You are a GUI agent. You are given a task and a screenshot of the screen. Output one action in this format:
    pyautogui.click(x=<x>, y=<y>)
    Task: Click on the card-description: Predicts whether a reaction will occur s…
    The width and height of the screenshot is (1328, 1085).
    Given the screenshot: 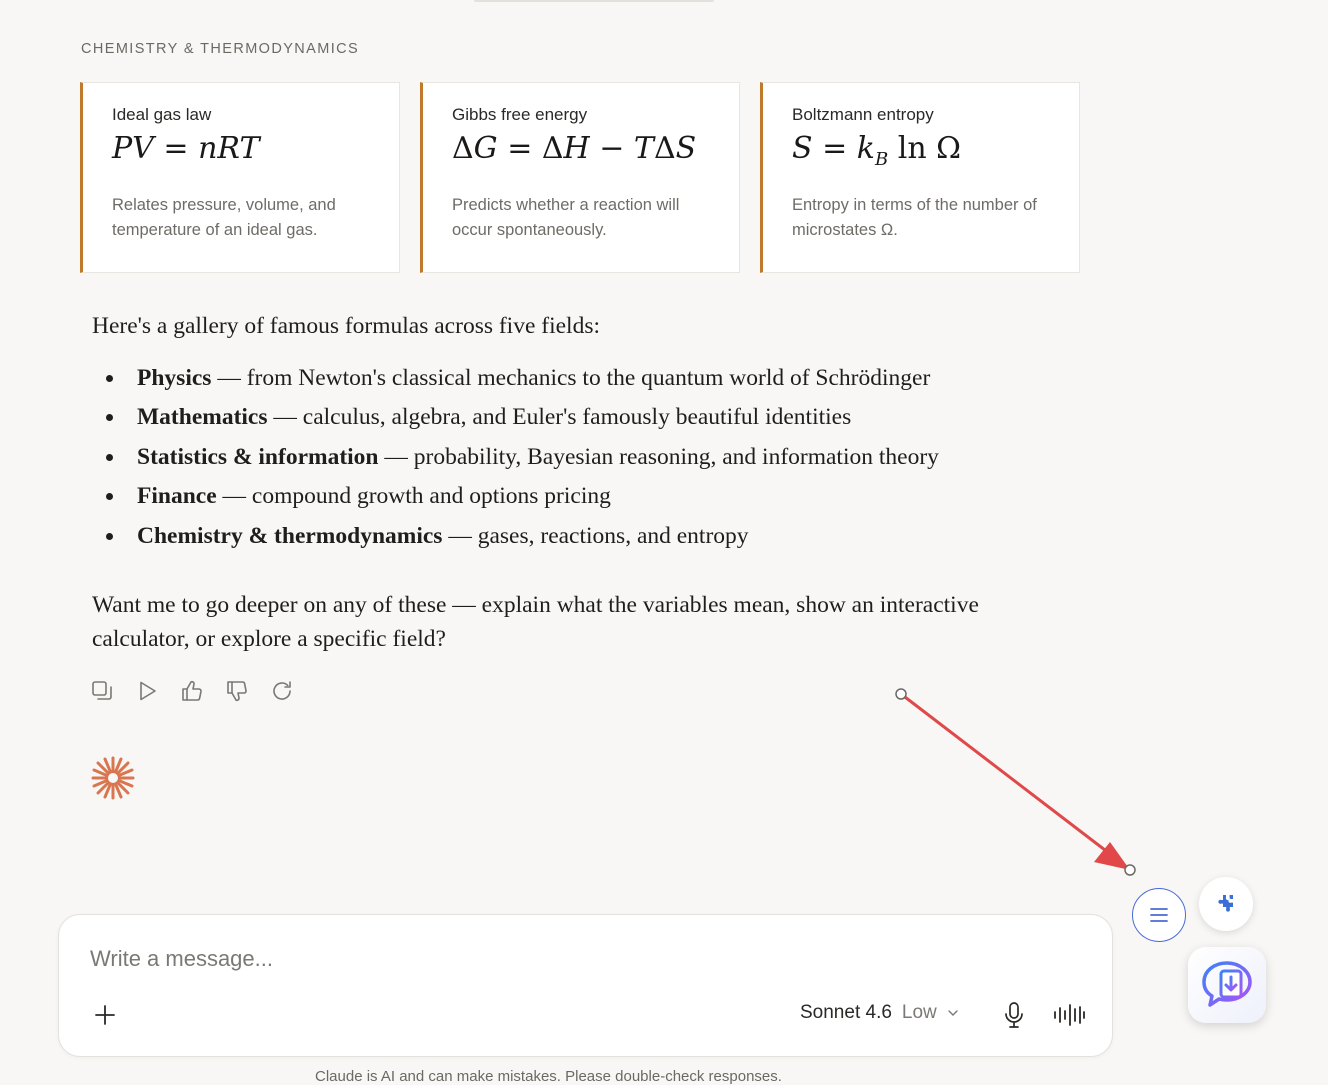 What is the action you would take?
    pyautogui.click(x=566, y=217)
    